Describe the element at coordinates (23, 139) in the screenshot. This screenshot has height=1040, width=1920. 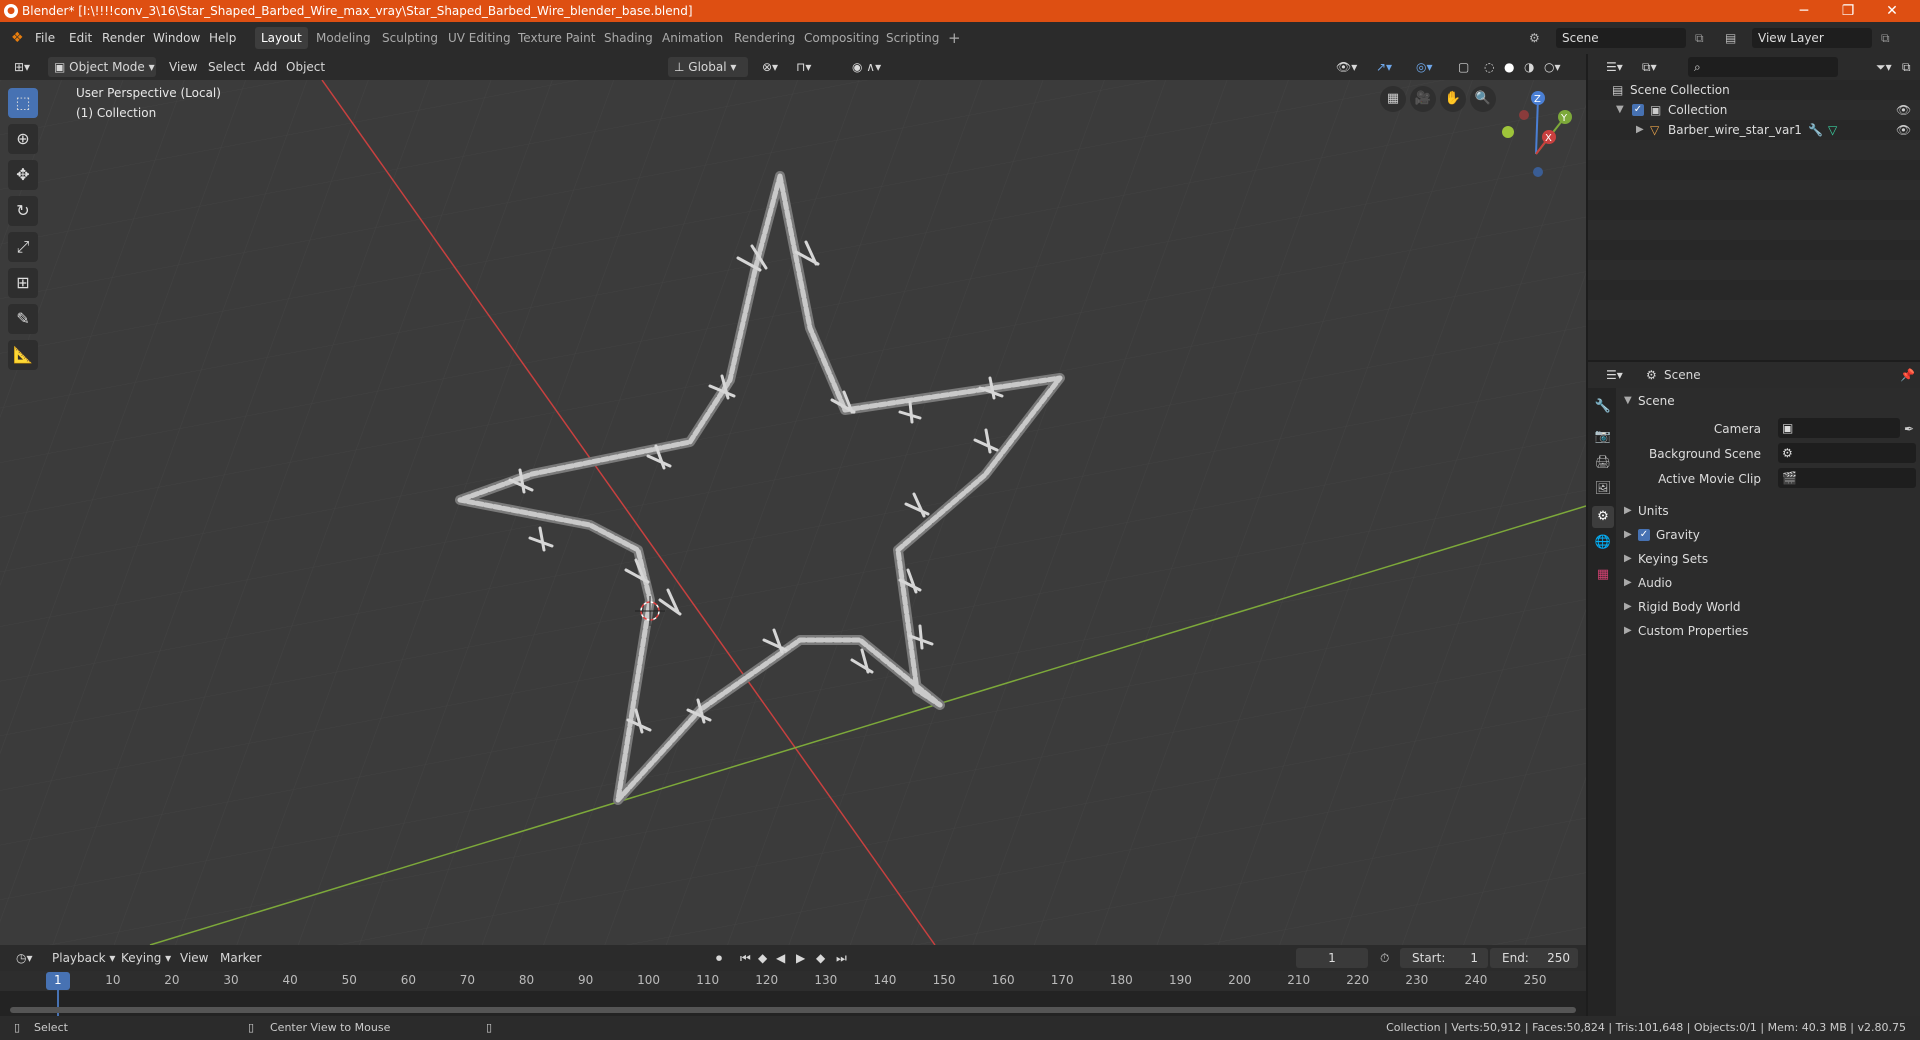
I see `cursor-tool-icon: ⊕` at that location.